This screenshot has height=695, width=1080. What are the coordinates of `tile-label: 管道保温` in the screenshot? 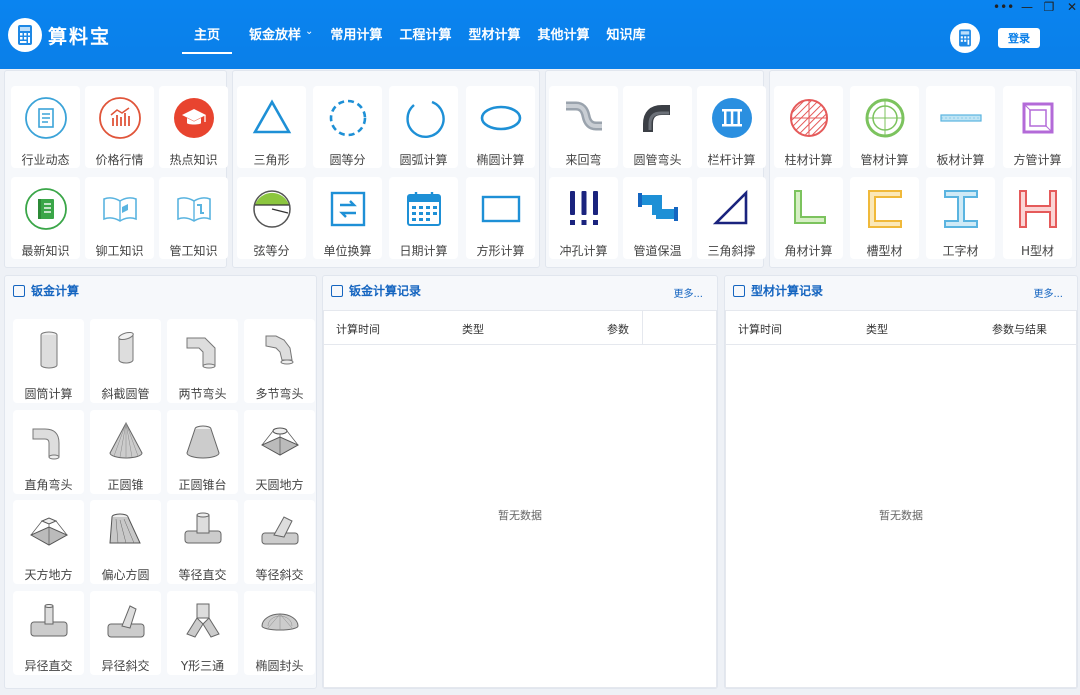 It's located at (657, 251).